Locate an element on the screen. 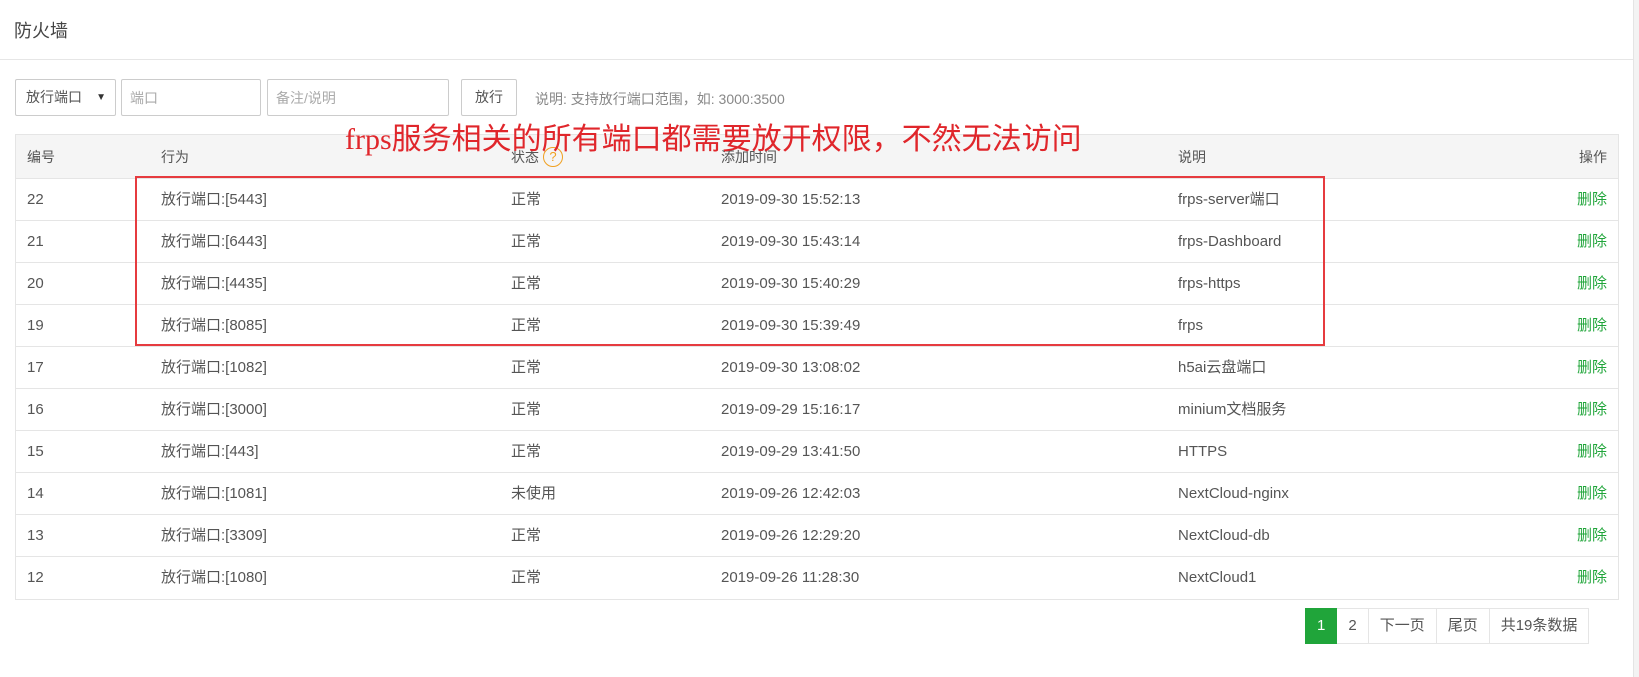  next-page-button: 下一页 is located at coordinates (1402, 626).